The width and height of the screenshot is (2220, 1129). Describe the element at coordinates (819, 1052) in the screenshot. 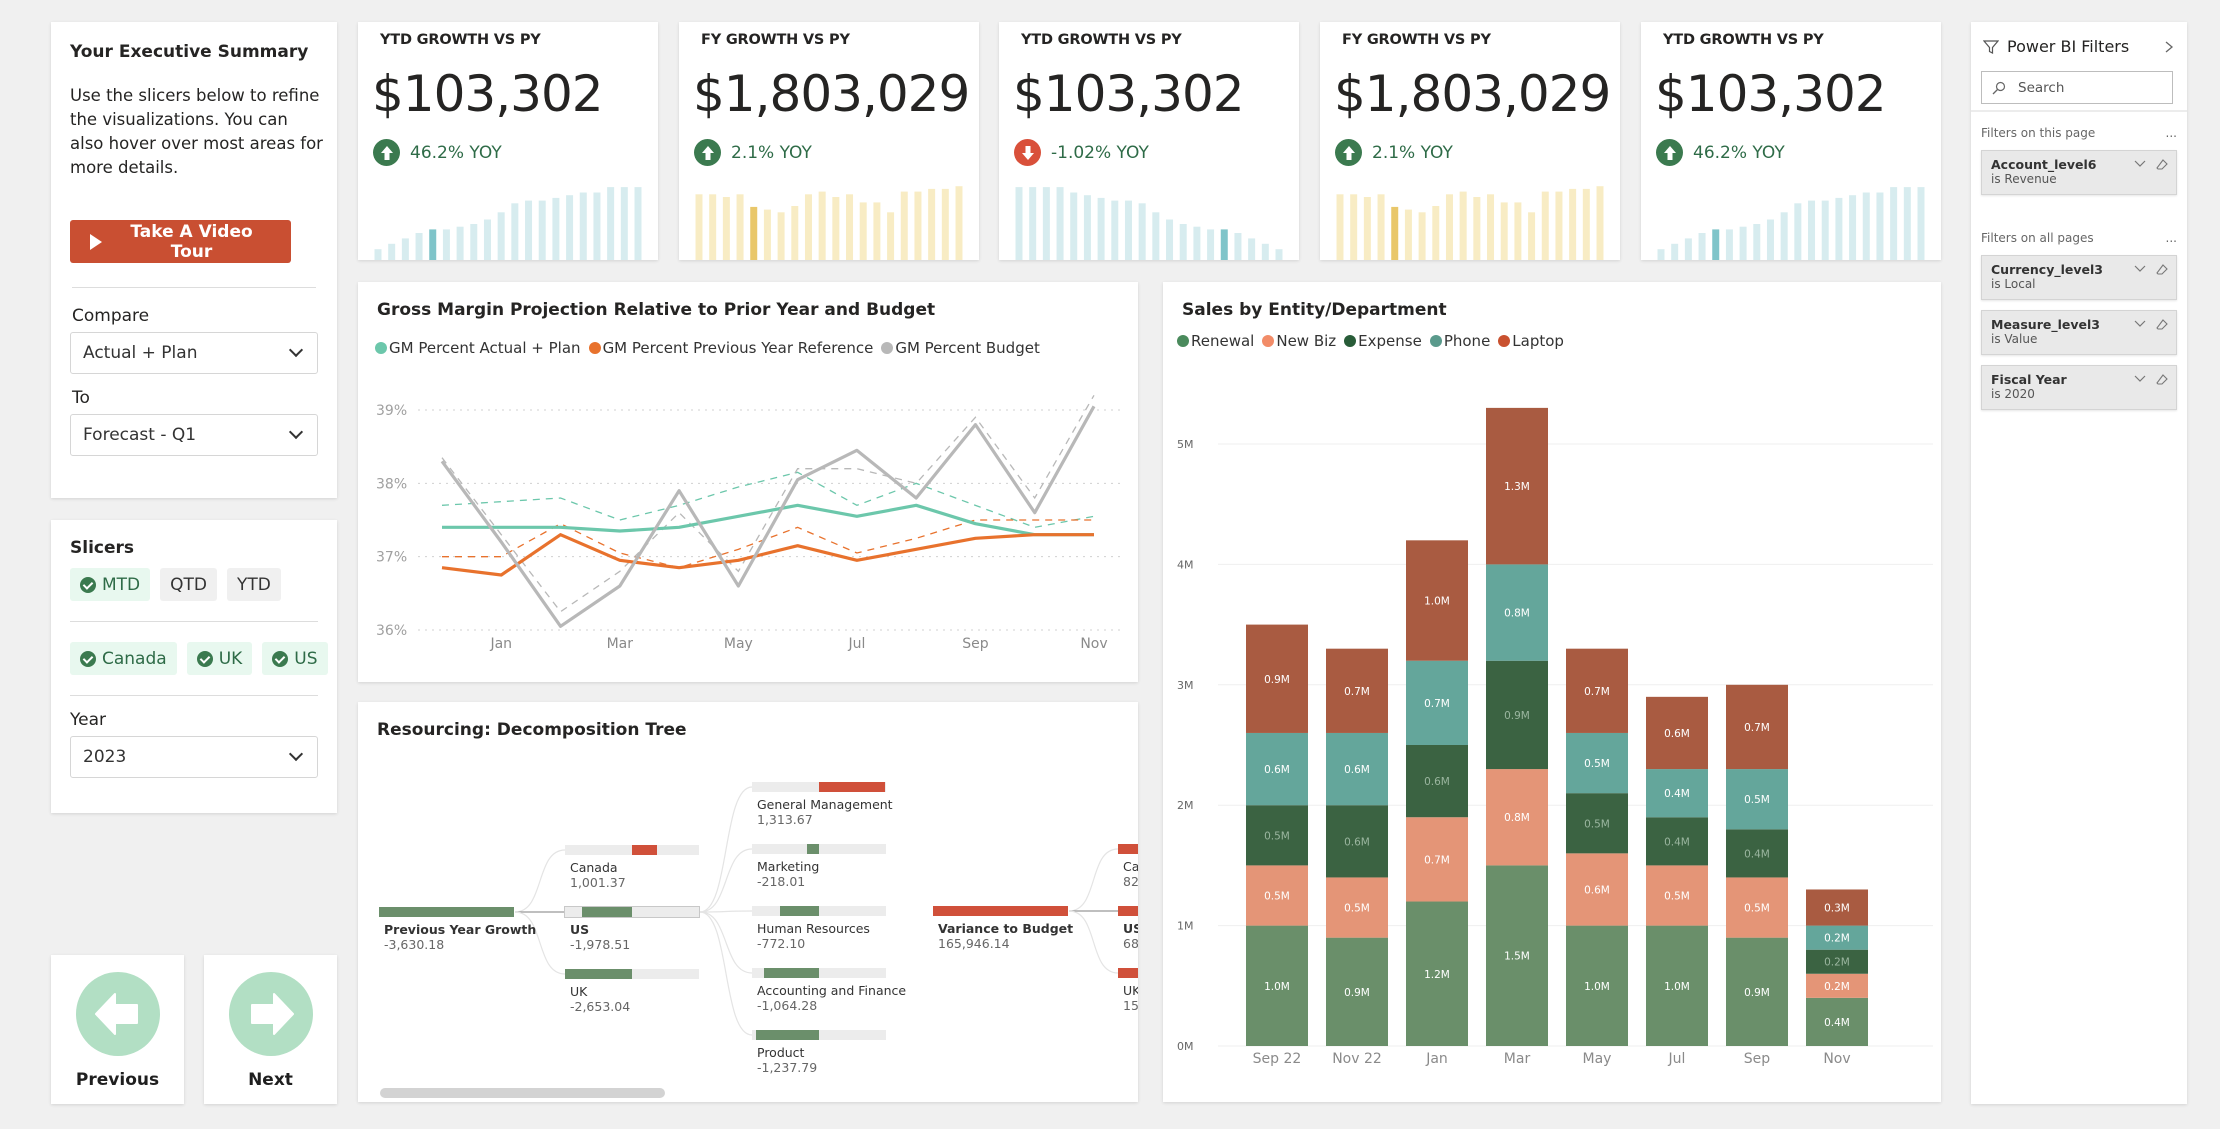

I see `tree-node: Product -1,237.79` at that location.